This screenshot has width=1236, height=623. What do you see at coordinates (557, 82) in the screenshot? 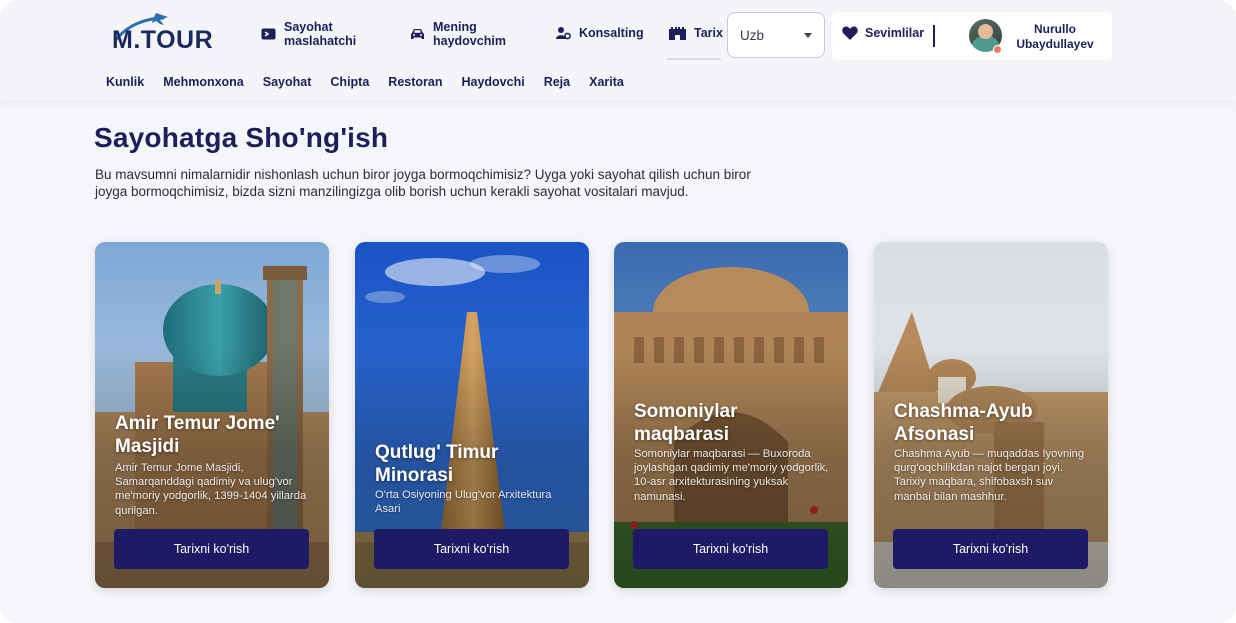
I see `subnav-item-reja: Reja` at bounding box center [557, 82].